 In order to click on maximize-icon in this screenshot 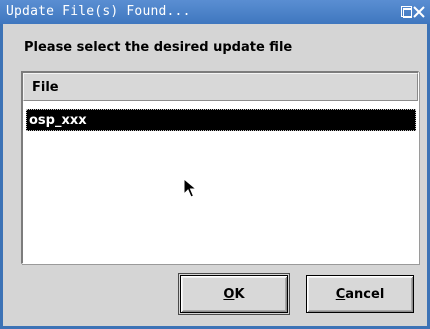, I will do `click(406, 12)`.